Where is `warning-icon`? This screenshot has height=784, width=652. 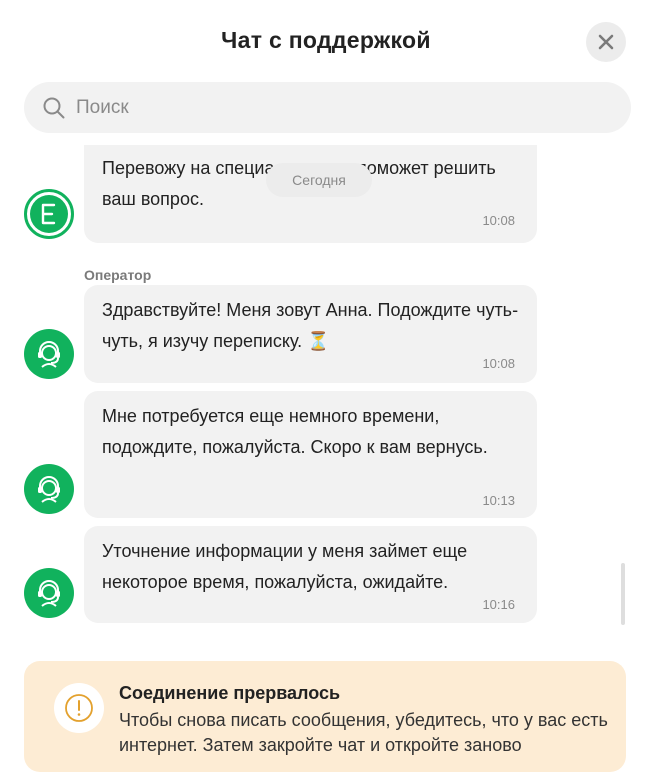 warning-icon is located at coordinates (79, 708).